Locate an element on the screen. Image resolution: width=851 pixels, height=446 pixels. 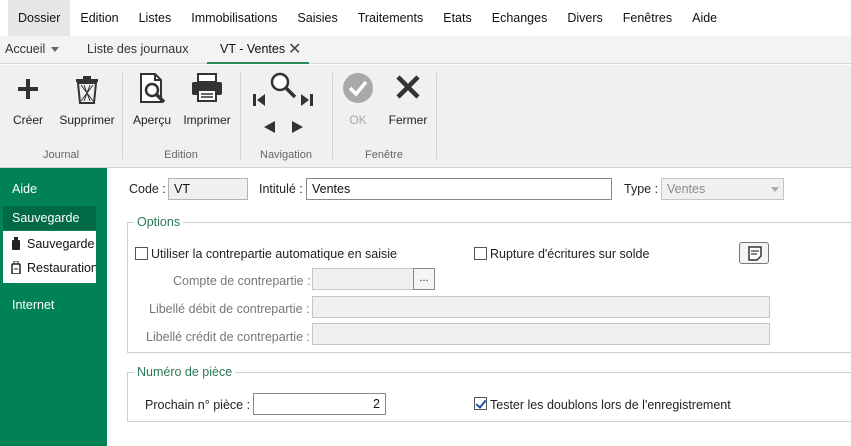
menu-aide: Aide is located at coordinates (704, 18).